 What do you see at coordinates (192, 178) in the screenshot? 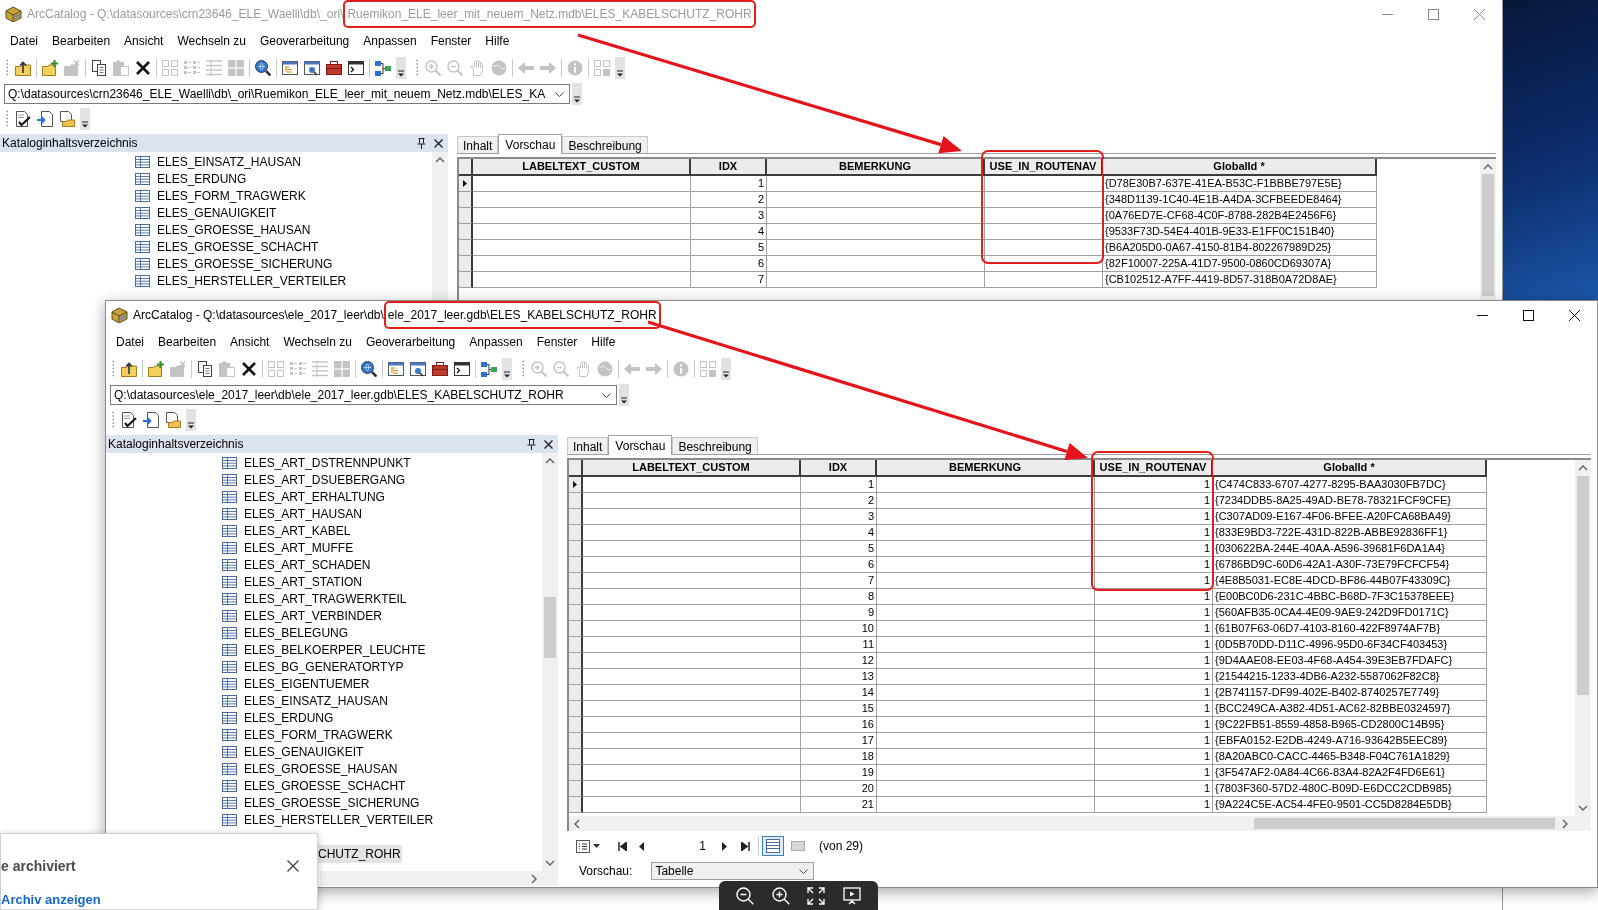
I see `tree-item: ELES_ERDUNG` at bounding box center [192, 178].